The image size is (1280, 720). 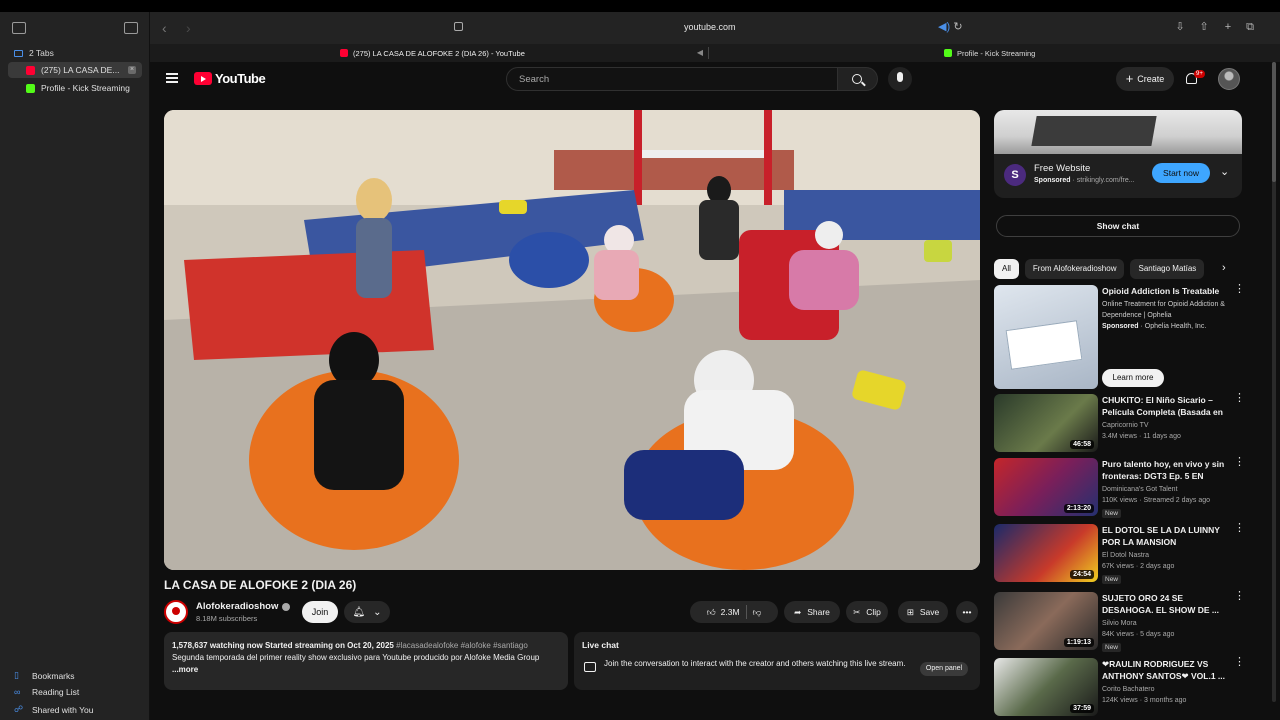 I want to click on sidebar-tab-kick: Profile - Kick Streaming, so click(x=75, y=88).